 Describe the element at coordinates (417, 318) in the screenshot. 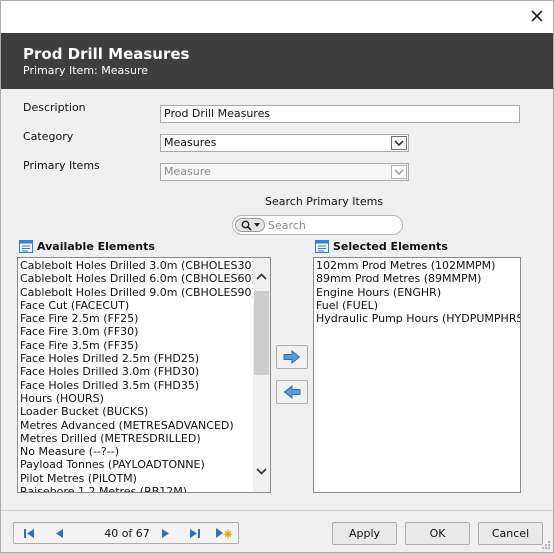

I see `list-item: Hydraulic Pump Hours (HYDPUMPHRS)` at that location.